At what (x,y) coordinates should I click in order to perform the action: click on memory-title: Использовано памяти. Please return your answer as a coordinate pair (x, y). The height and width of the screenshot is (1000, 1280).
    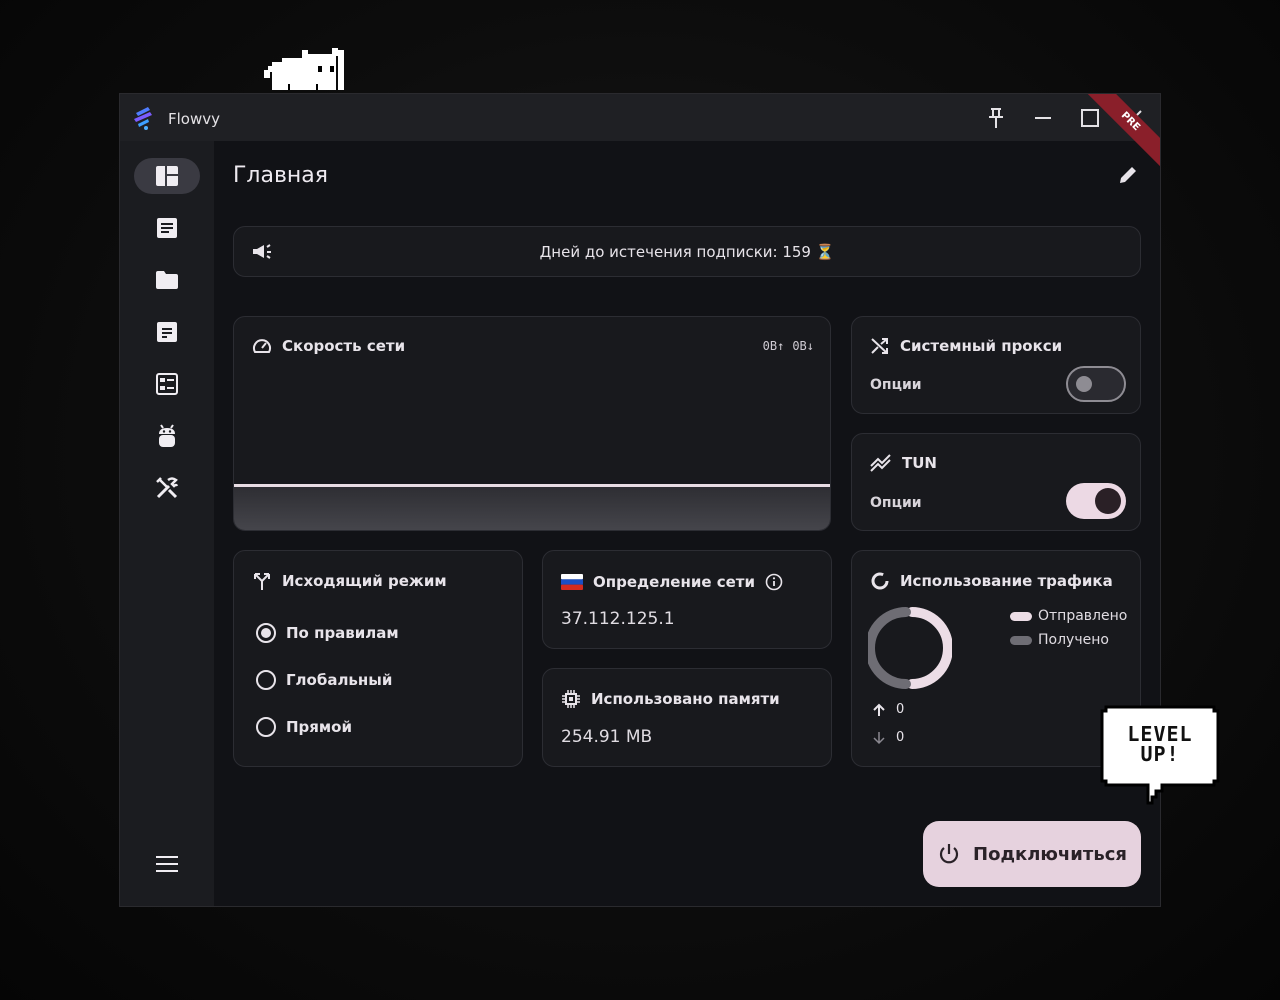
    Looking at the image, I should click on (670, 699).